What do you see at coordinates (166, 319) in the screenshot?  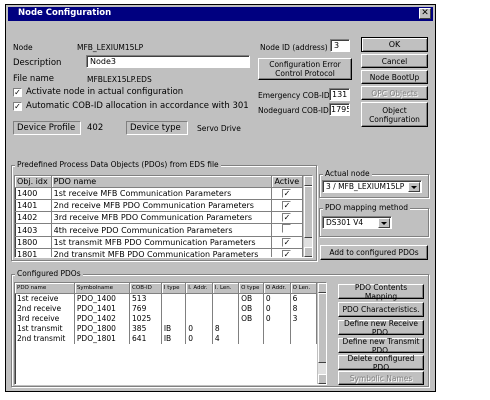 I see `table-row: 3rd receive PDO_1402 1025 OB 0 3` at bounding box center [166, 319].